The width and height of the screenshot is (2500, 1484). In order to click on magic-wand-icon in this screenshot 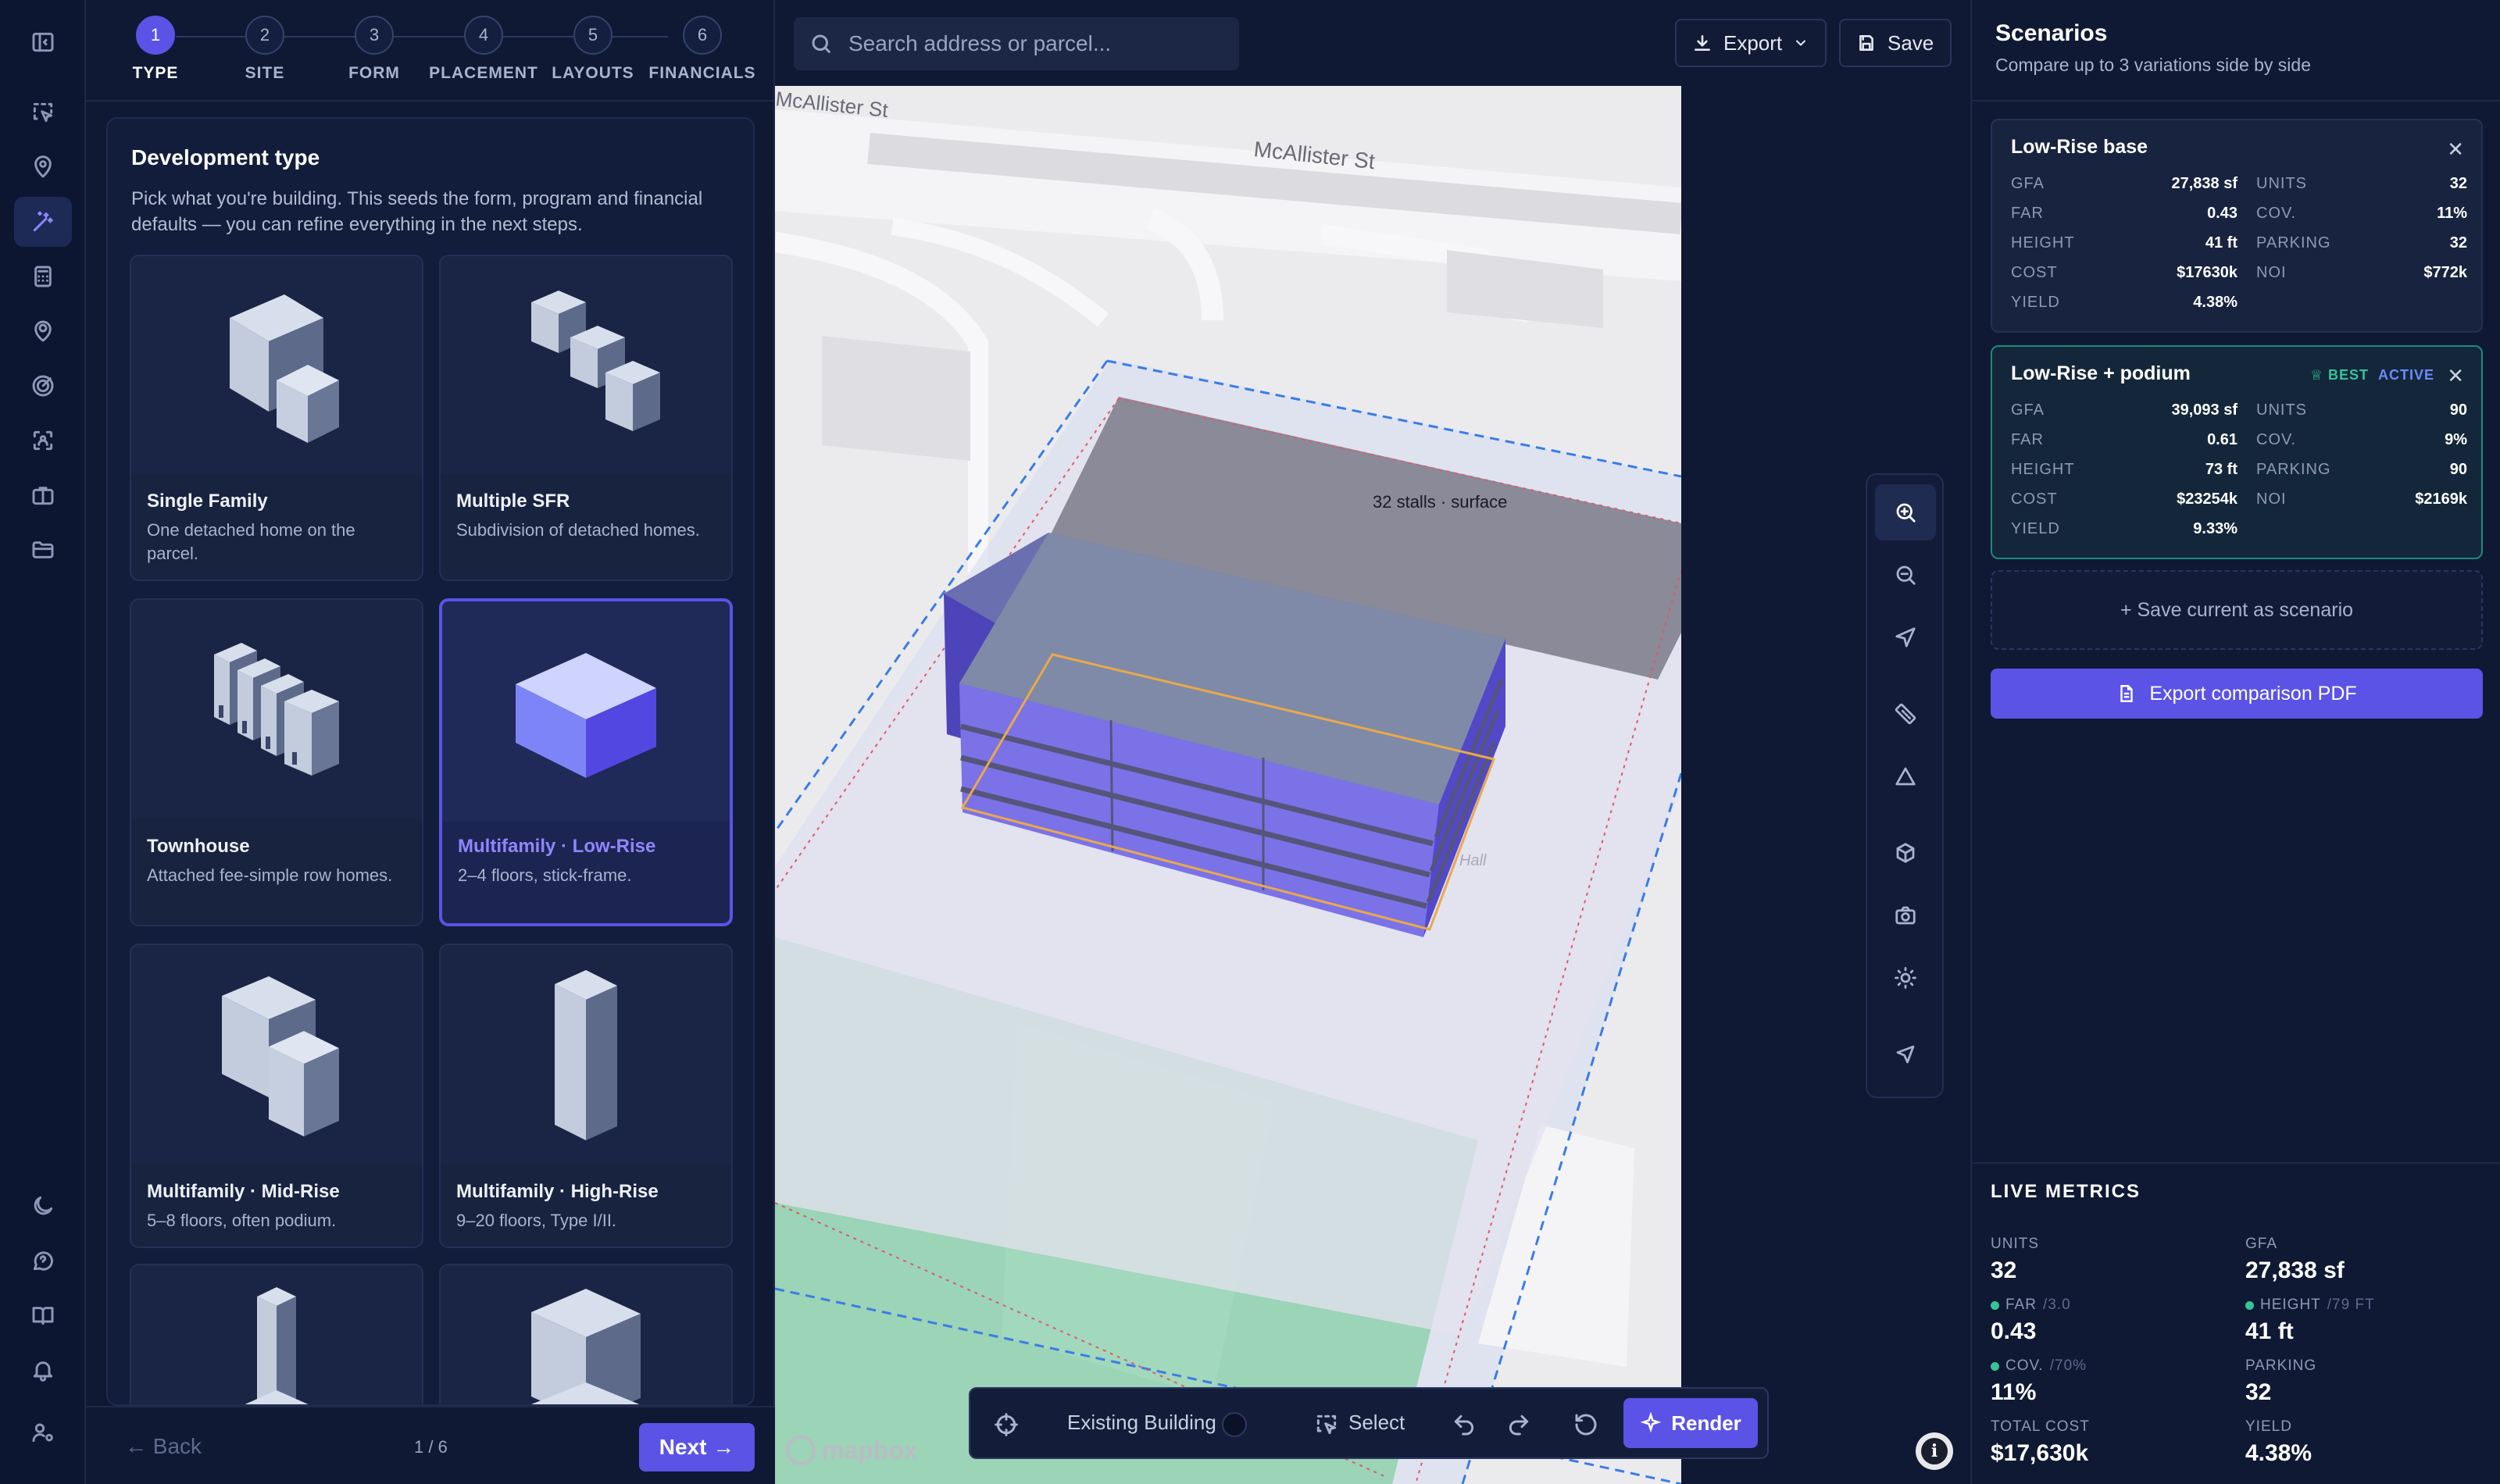, I will do `click(43, 222)`.